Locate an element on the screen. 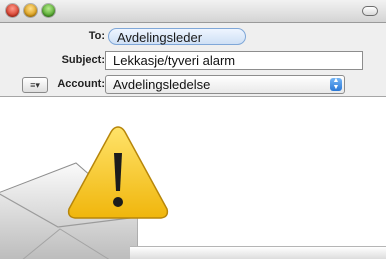 The image size is (386, 259). account-select: Avdelingsledelse ▲ ▼ is located at coordinates (225, 84).